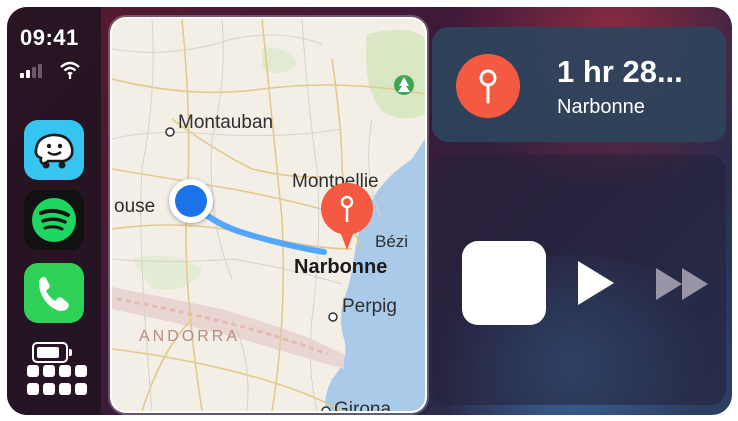  Describe the element at coordinates (52, 352) in the screenshot. I see `battery-icon` at that location.